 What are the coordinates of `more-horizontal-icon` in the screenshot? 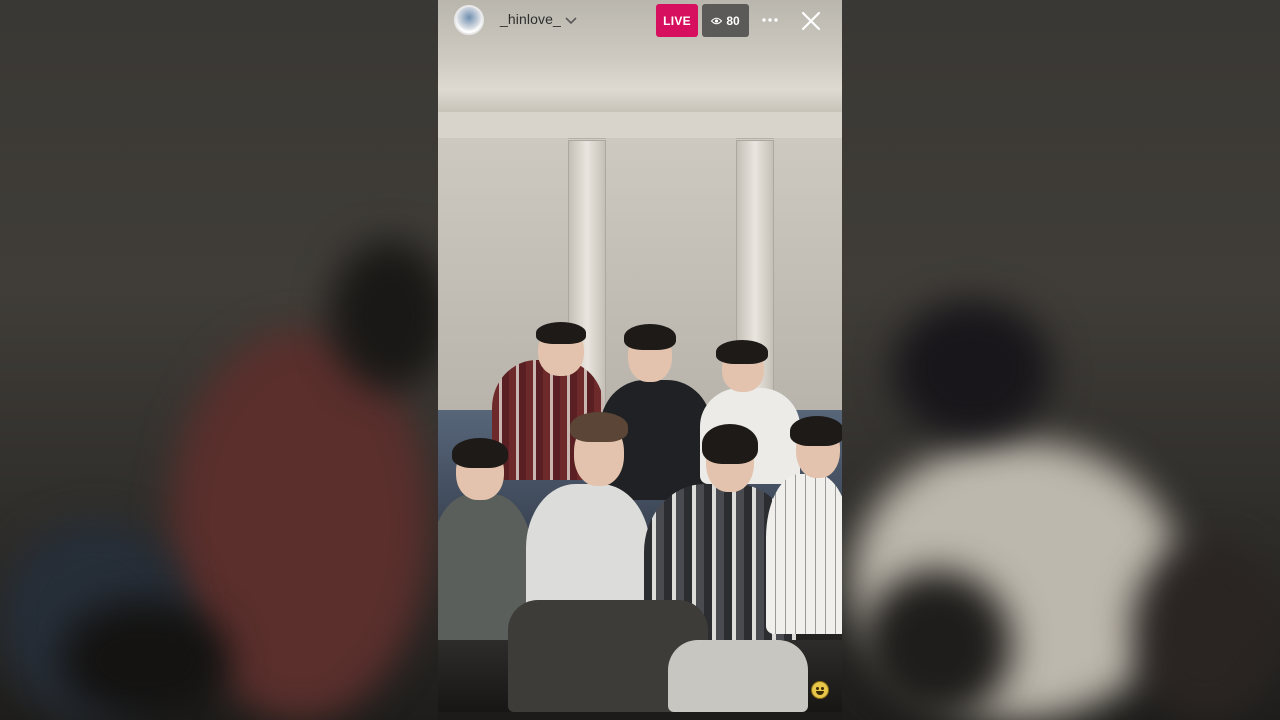 It's located at (770, 20).